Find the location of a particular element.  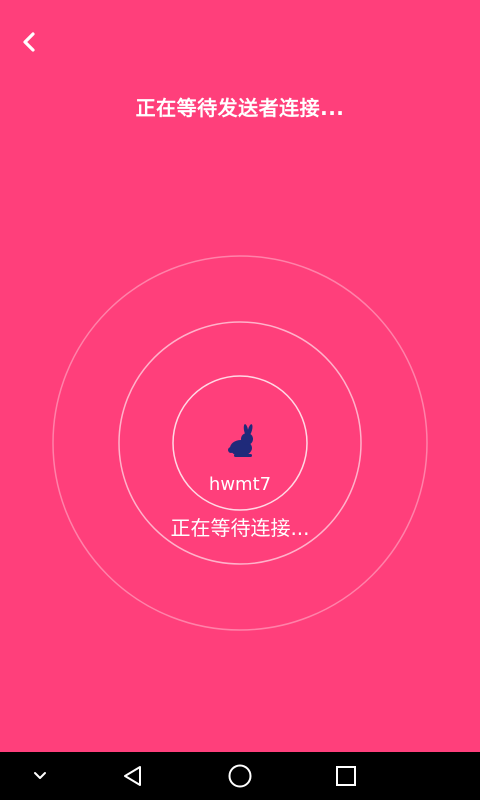

nav-home-button is located at coordinates (240, 776).